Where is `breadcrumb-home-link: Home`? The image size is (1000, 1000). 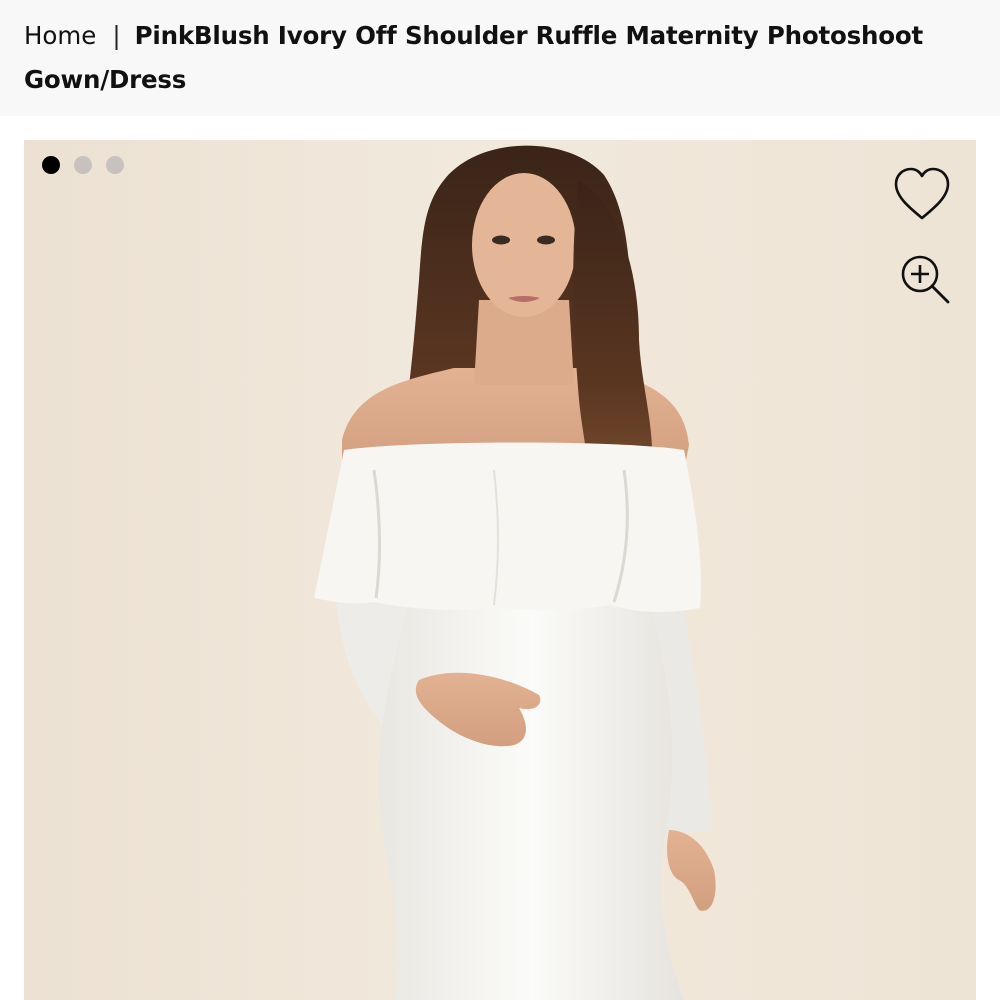 breadcrumb-home-link: Home is located at coordinates (60, 35).